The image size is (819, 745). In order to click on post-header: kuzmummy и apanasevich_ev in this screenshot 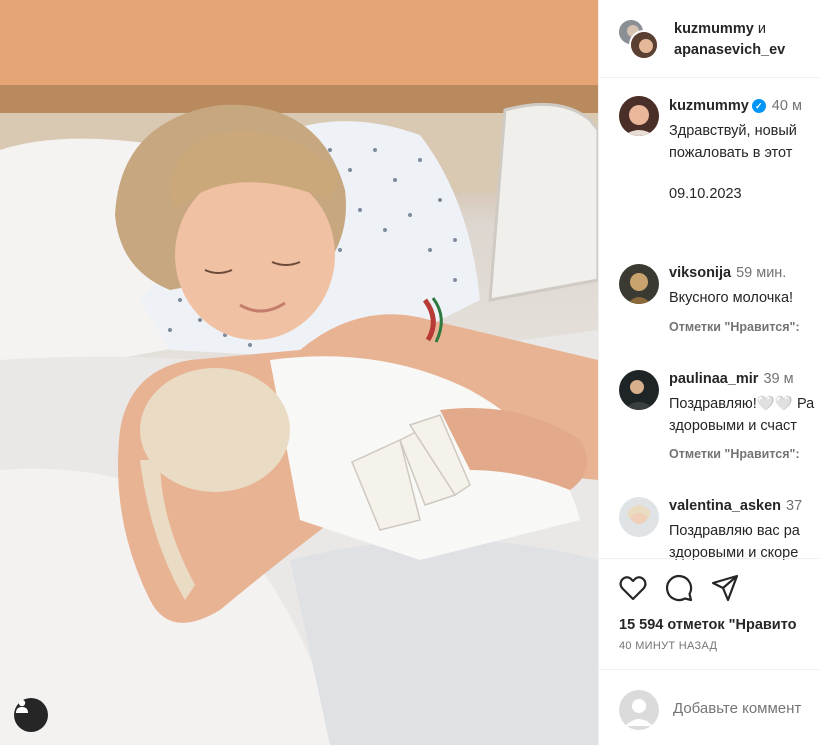, I will do `click(709, 39)`.